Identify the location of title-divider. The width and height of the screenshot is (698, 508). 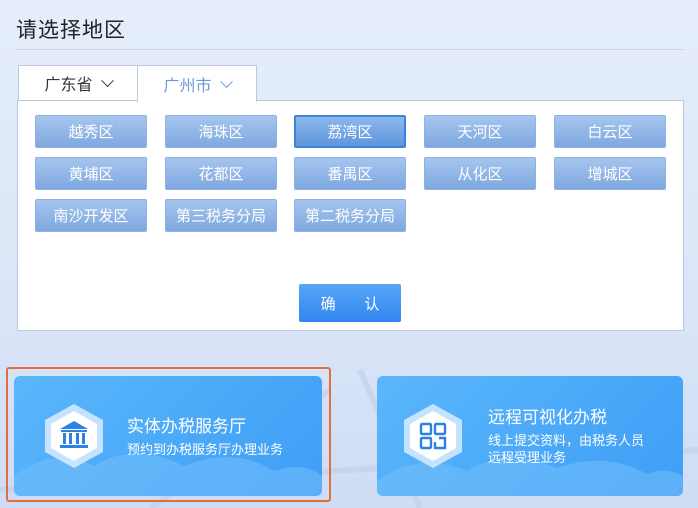
(350, 49).